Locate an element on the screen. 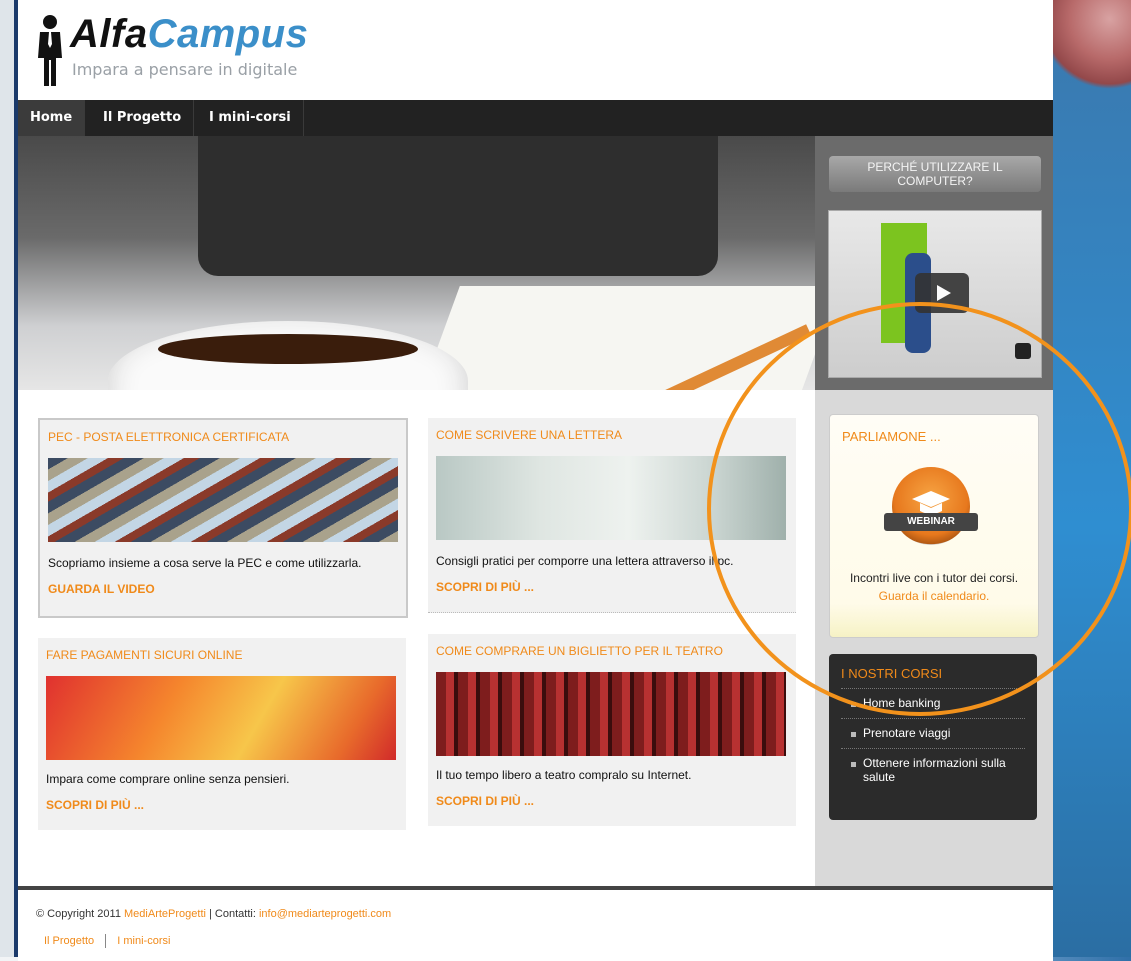 This screenshot has height=961, width=1131. course-item-prenotare-viaggi: Prenotare viaggi is located at coordinates (933, 733).